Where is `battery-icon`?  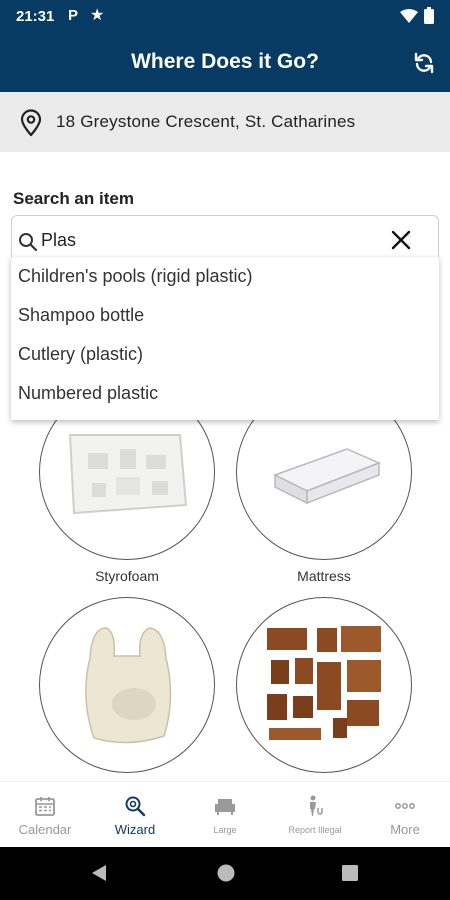 battery-icon is located at coordinates (429, 15).